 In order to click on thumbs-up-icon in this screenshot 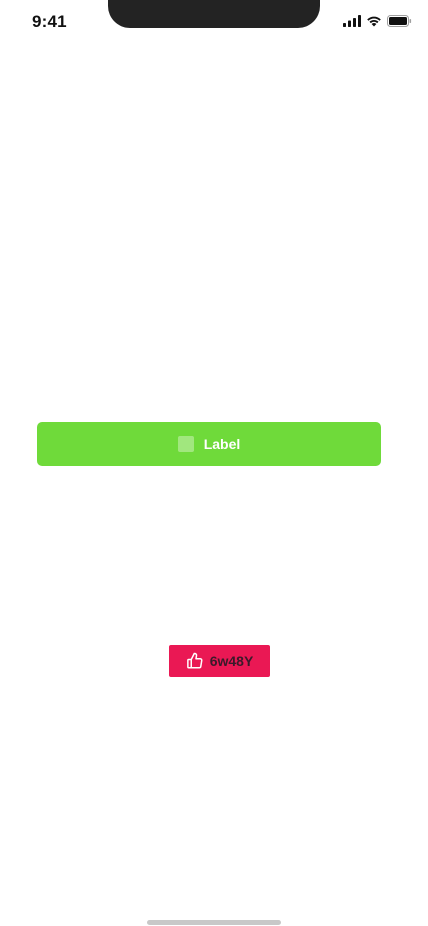, I will do `click(195, 661)`.